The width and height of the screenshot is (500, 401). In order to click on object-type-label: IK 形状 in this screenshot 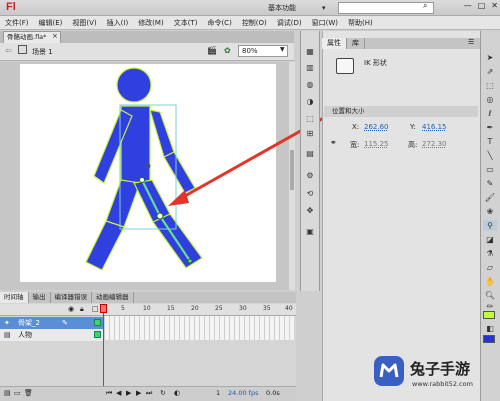, I will do `click(375, 63)`.